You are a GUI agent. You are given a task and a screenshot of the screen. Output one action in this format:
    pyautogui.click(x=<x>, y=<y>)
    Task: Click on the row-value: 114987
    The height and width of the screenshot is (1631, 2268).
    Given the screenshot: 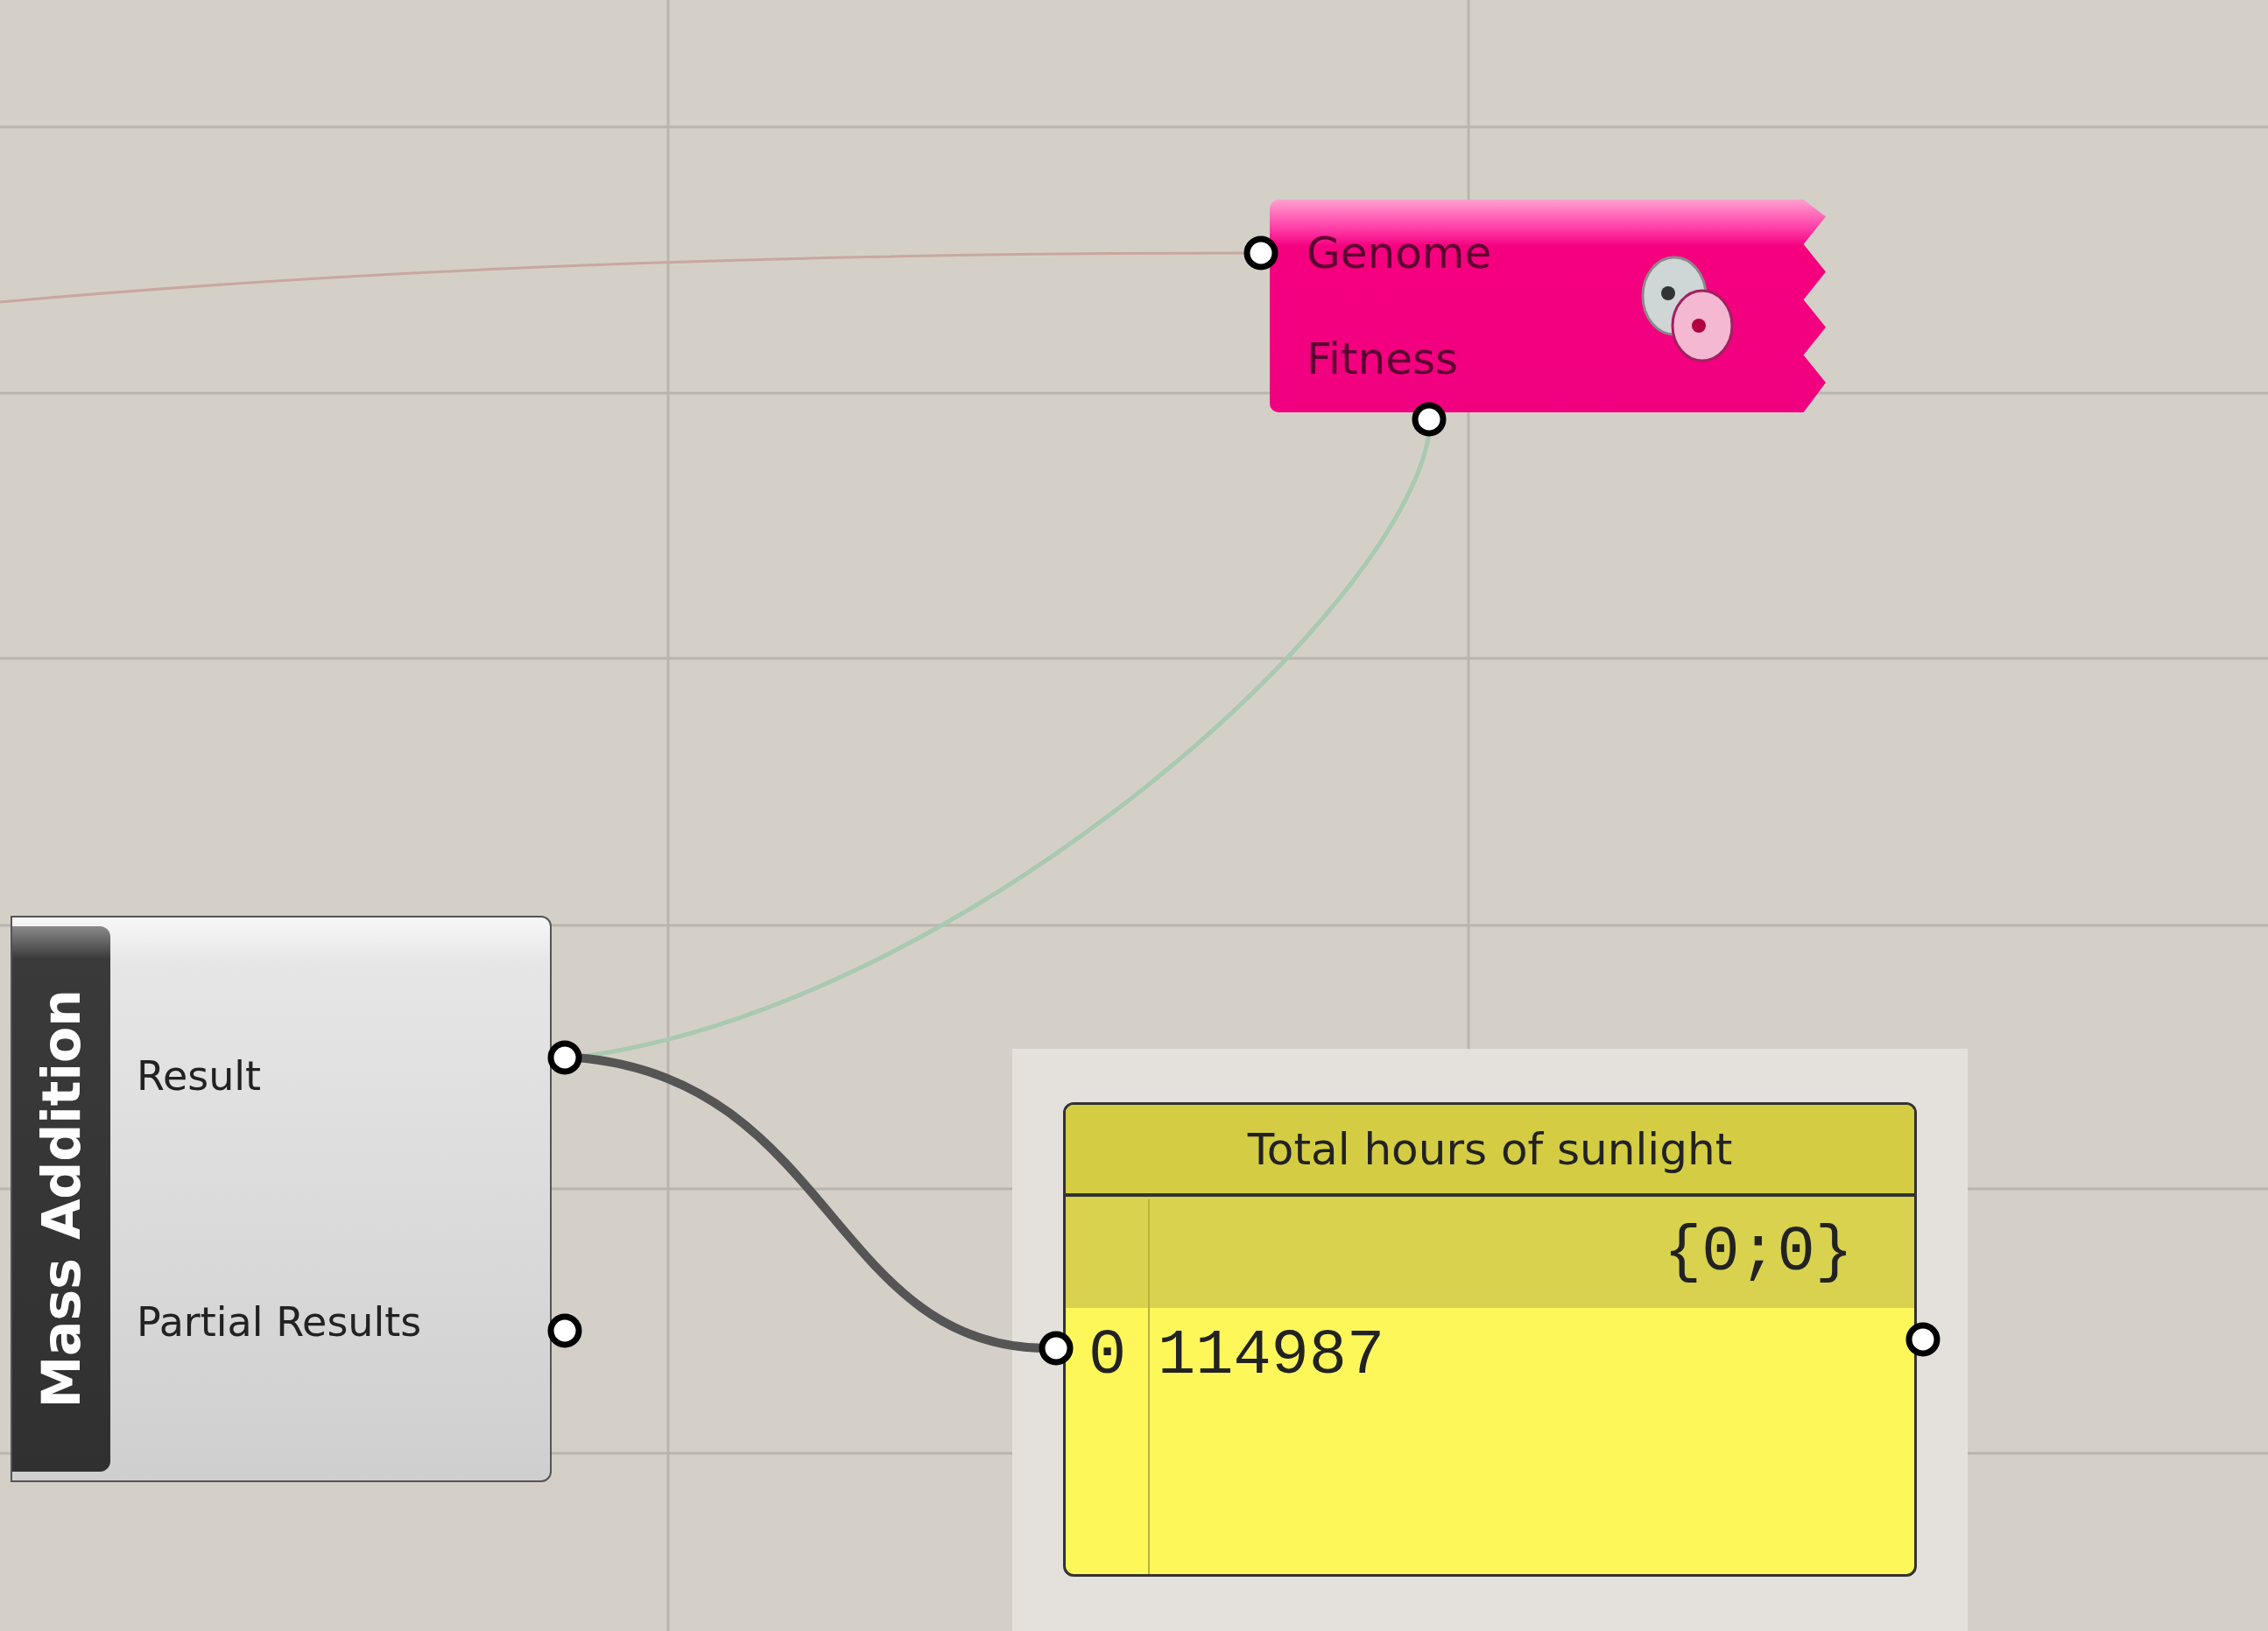 What is the action you would take?
    pyautogui.click(x=1271, y=1356)
    